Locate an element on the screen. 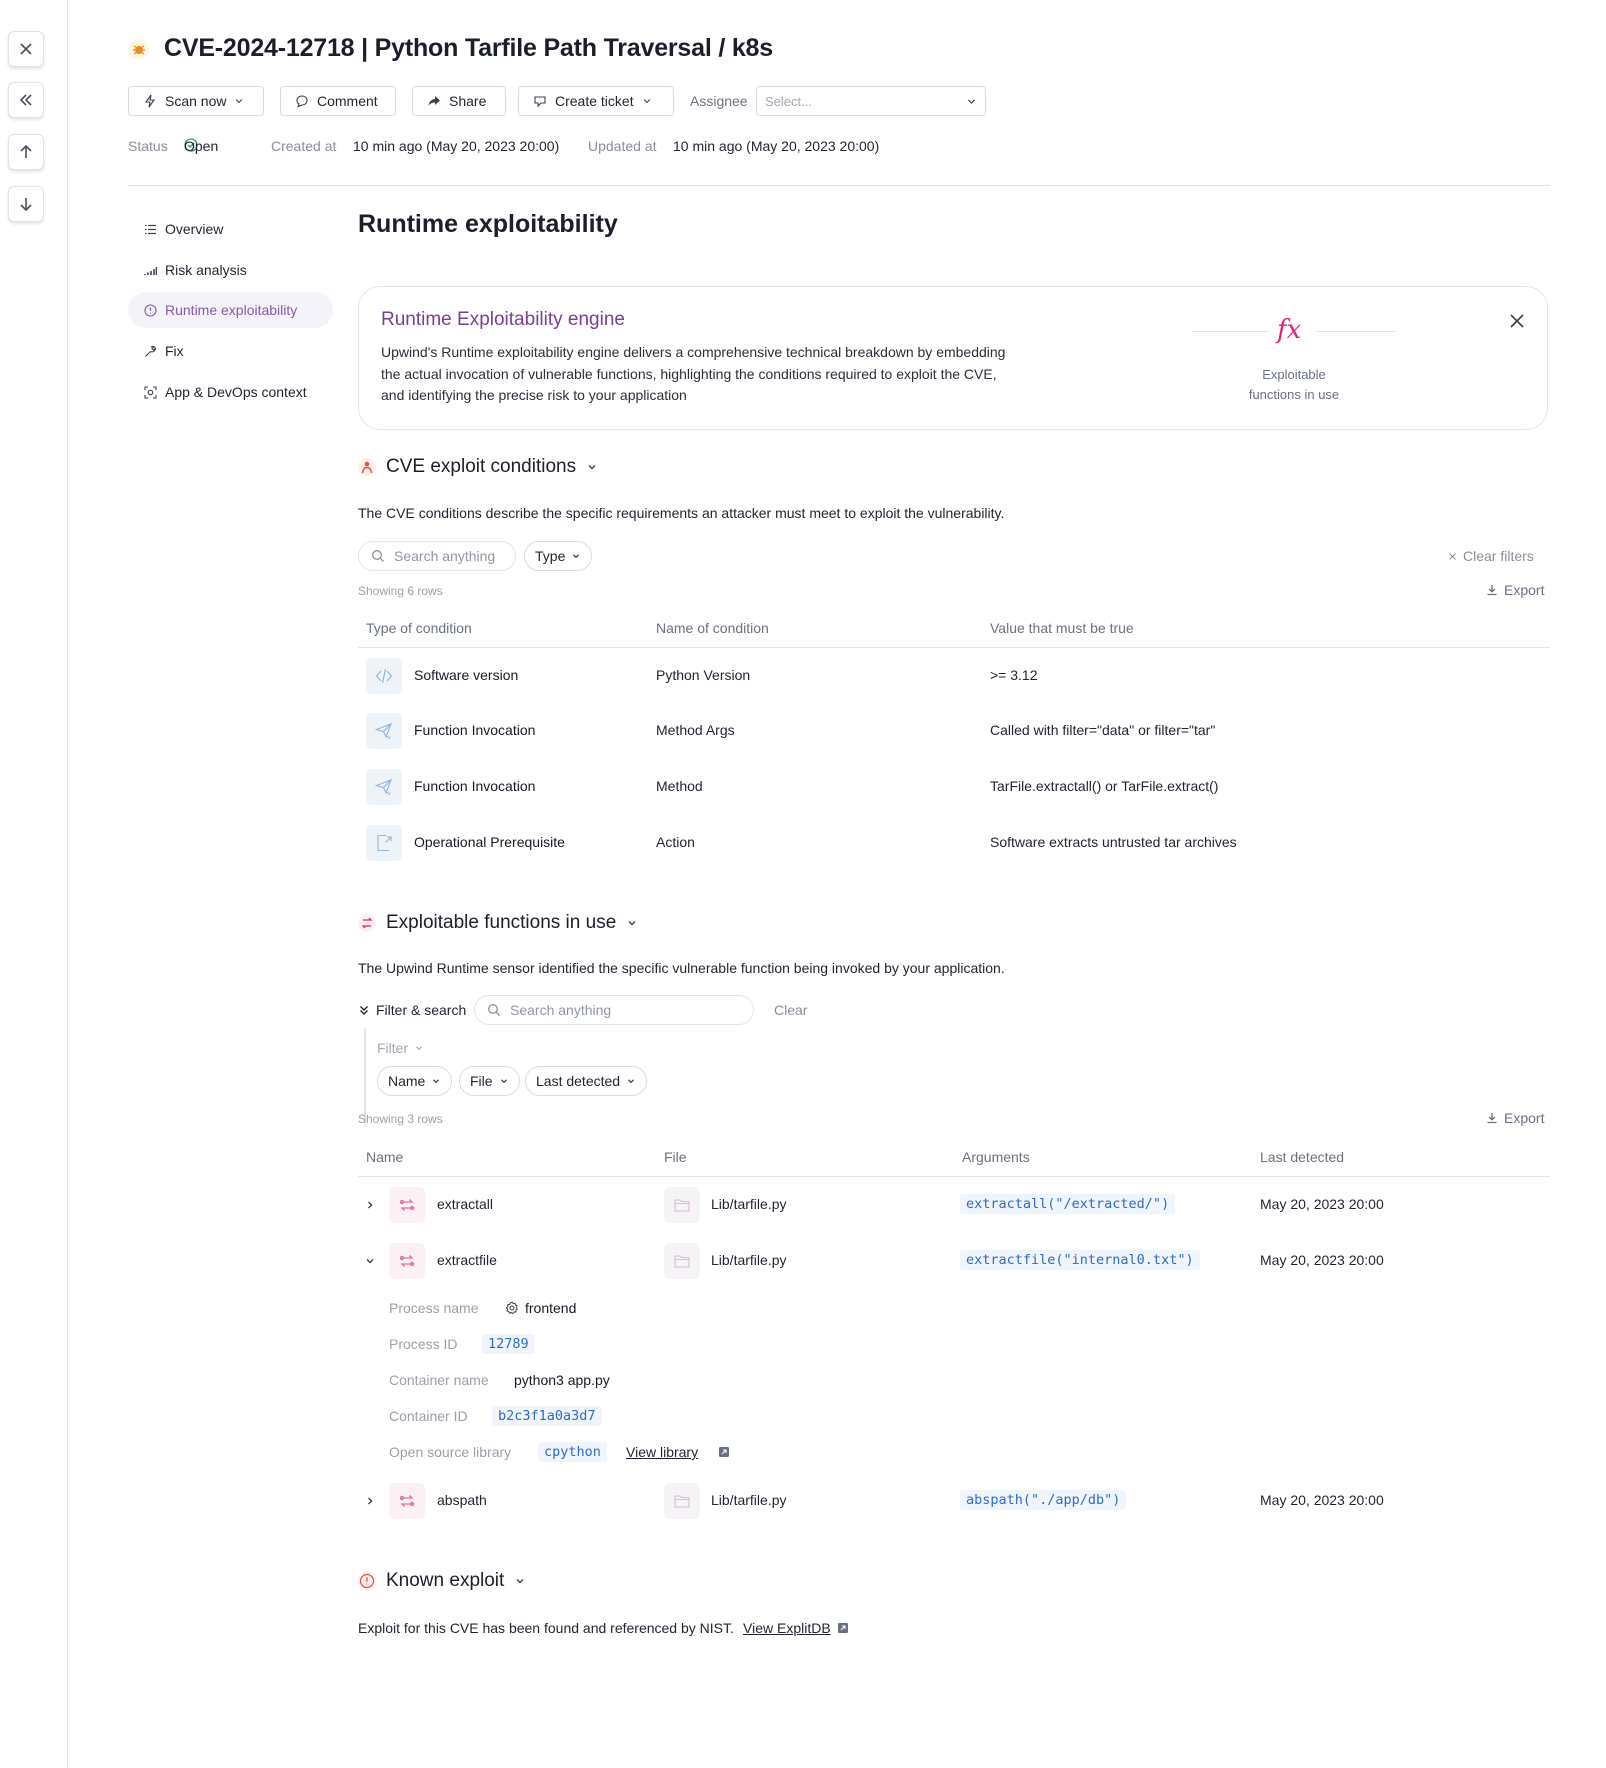 This screenshot has width=1606, height=1768. share-label: Share is located at coordinates (468, 101).